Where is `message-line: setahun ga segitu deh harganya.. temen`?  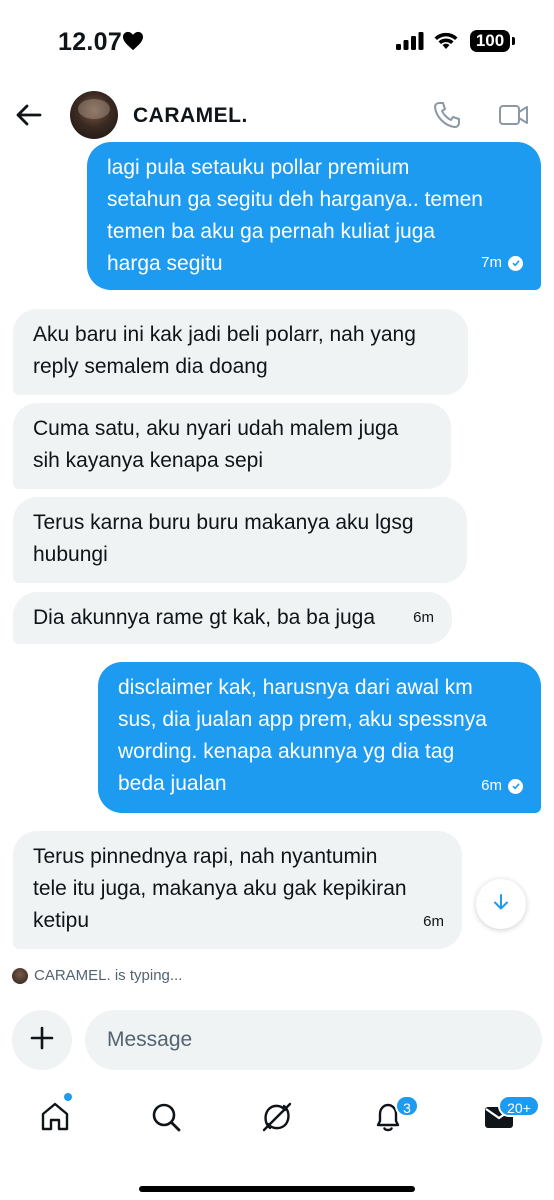
message-line: setahun ga segitu deh harganya.. temen is located at coordinates (295, 199).